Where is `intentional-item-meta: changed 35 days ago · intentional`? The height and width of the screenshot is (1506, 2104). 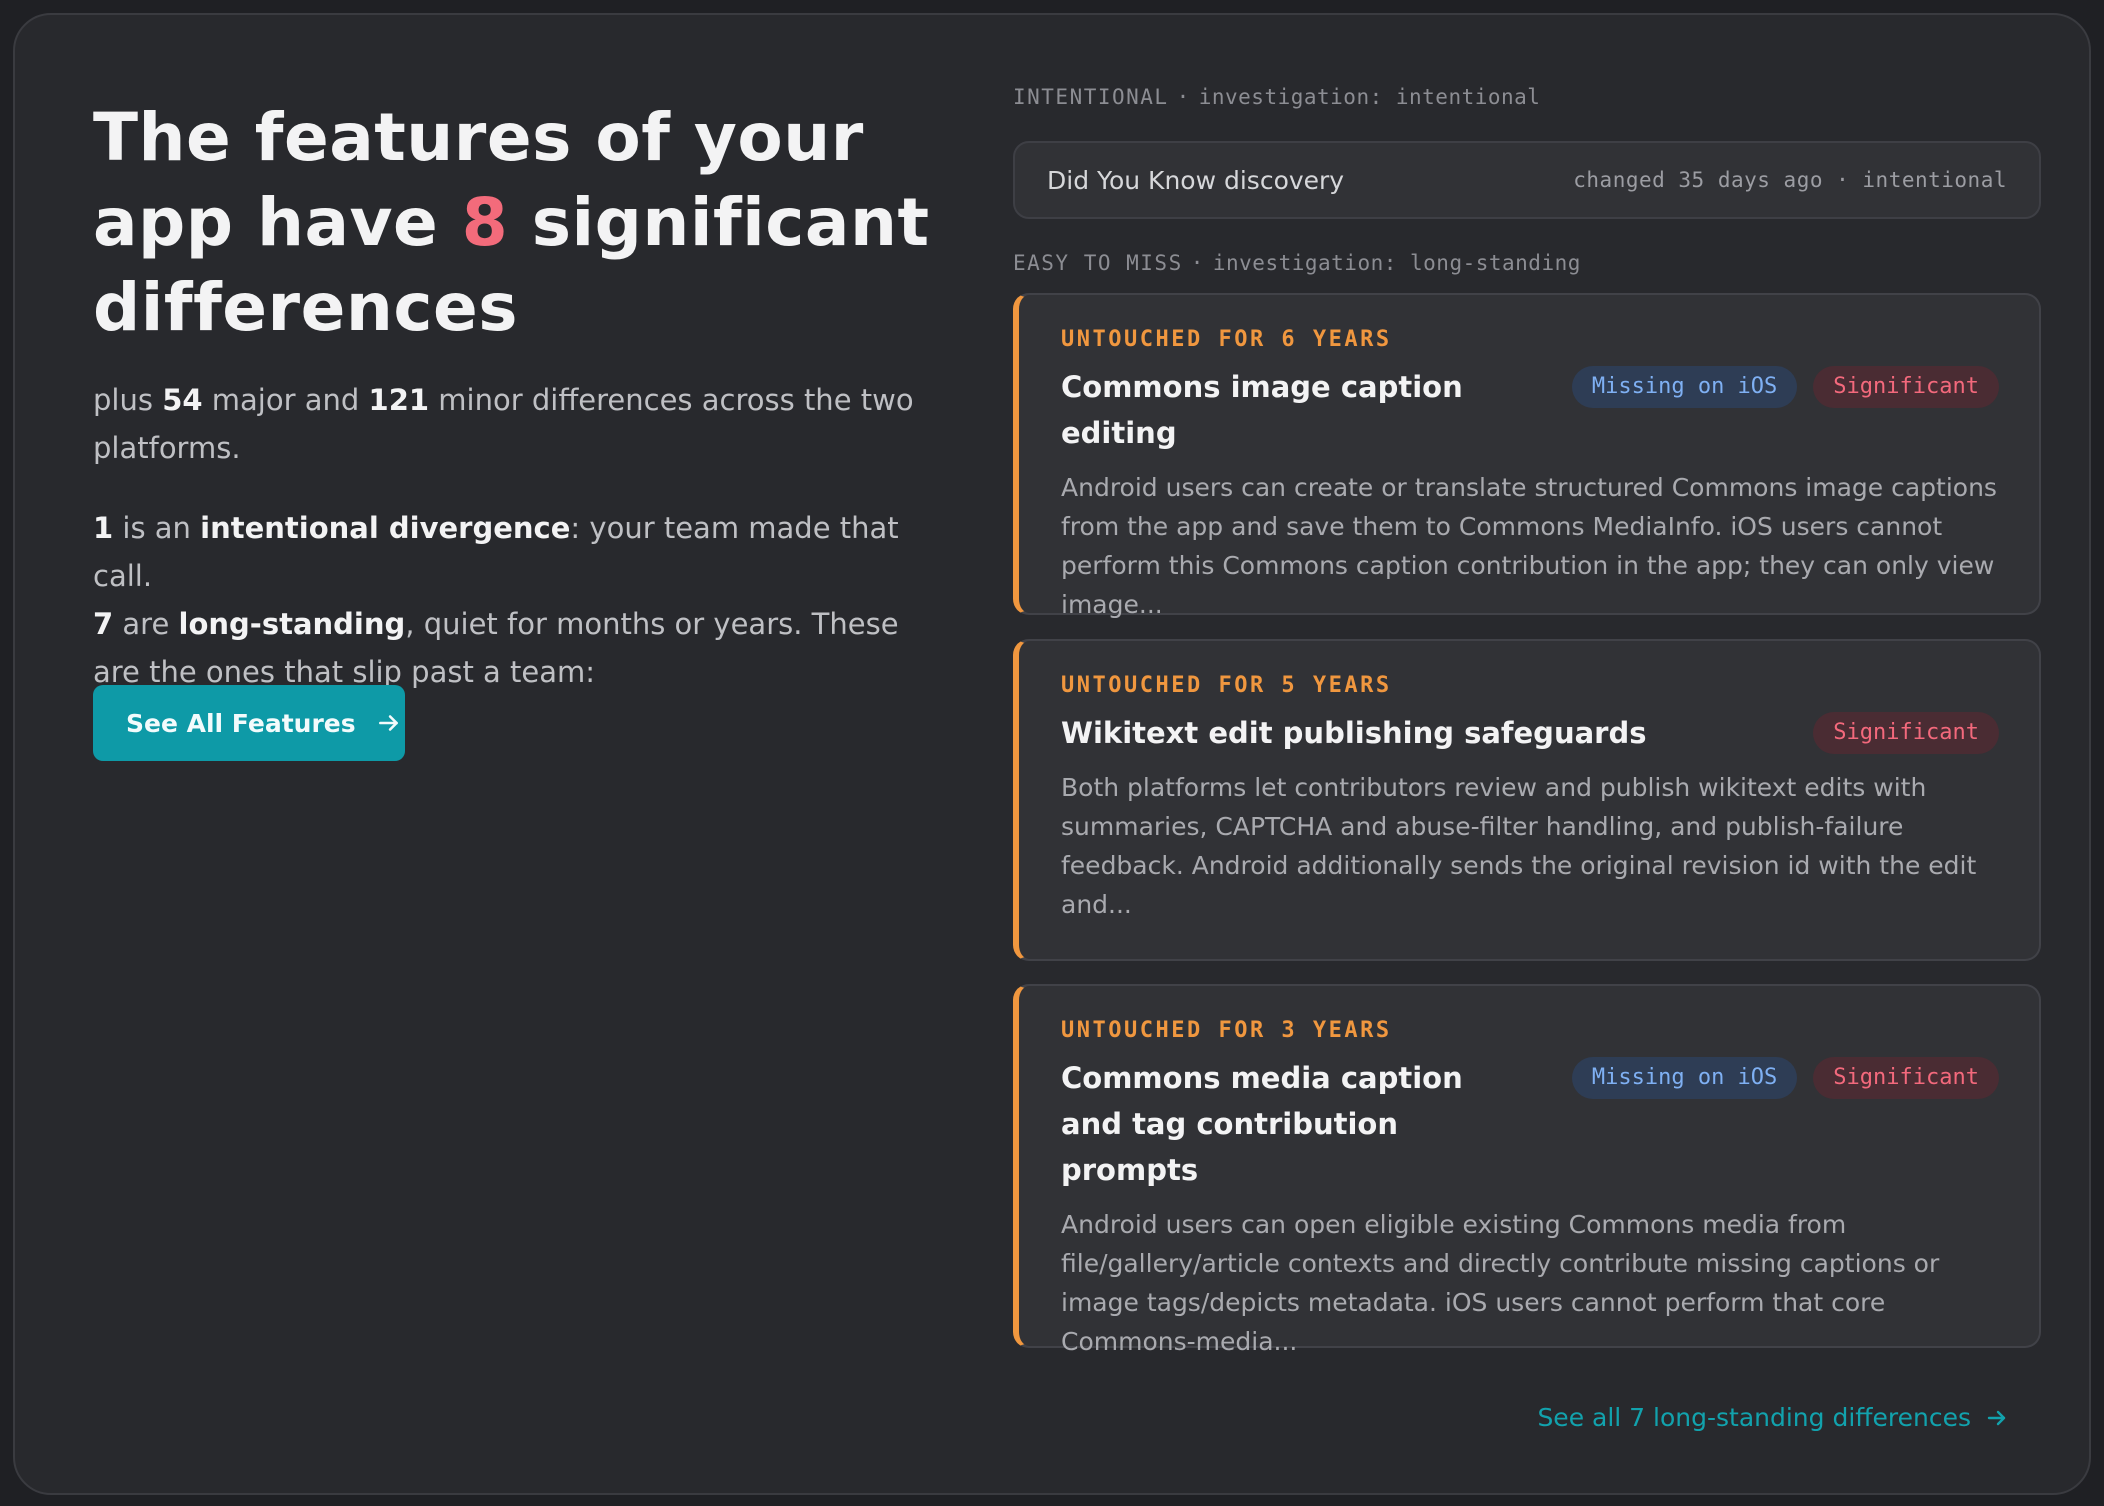
intentional-item-meta: changed 35 days ago · intentional is located at coordinates (1790, 180).